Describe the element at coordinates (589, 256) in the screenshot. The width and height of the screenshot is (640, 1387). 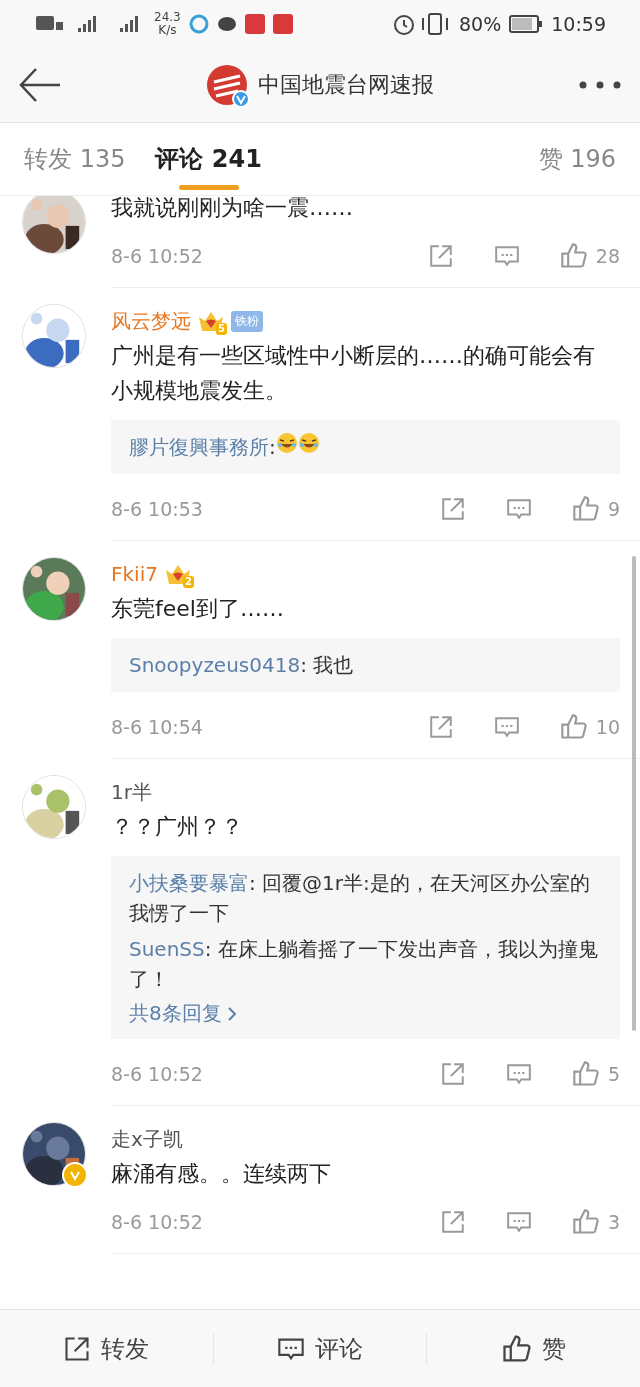
I see `like-button: 28` at that location.